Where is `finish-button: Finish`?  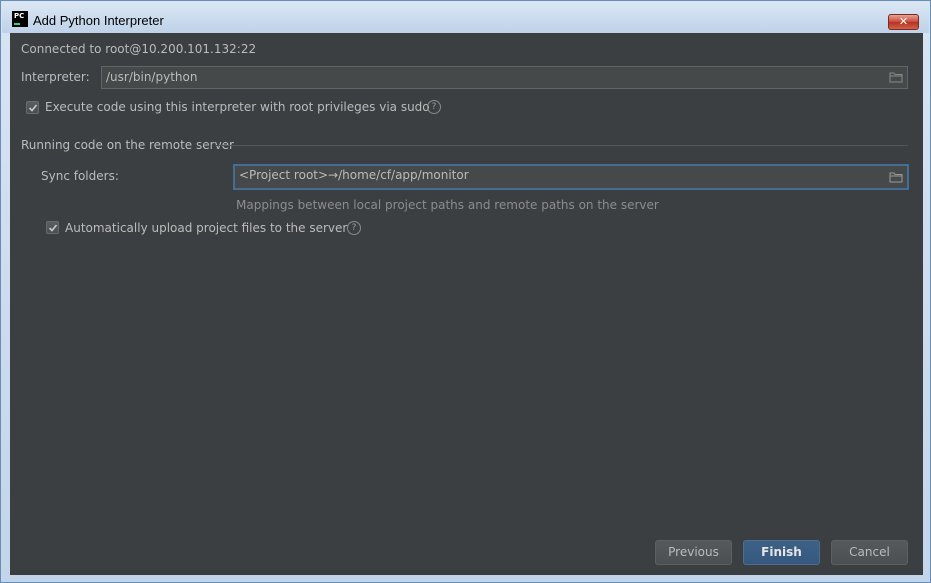
finish-button: Finish is located at coordinates (781, 552).